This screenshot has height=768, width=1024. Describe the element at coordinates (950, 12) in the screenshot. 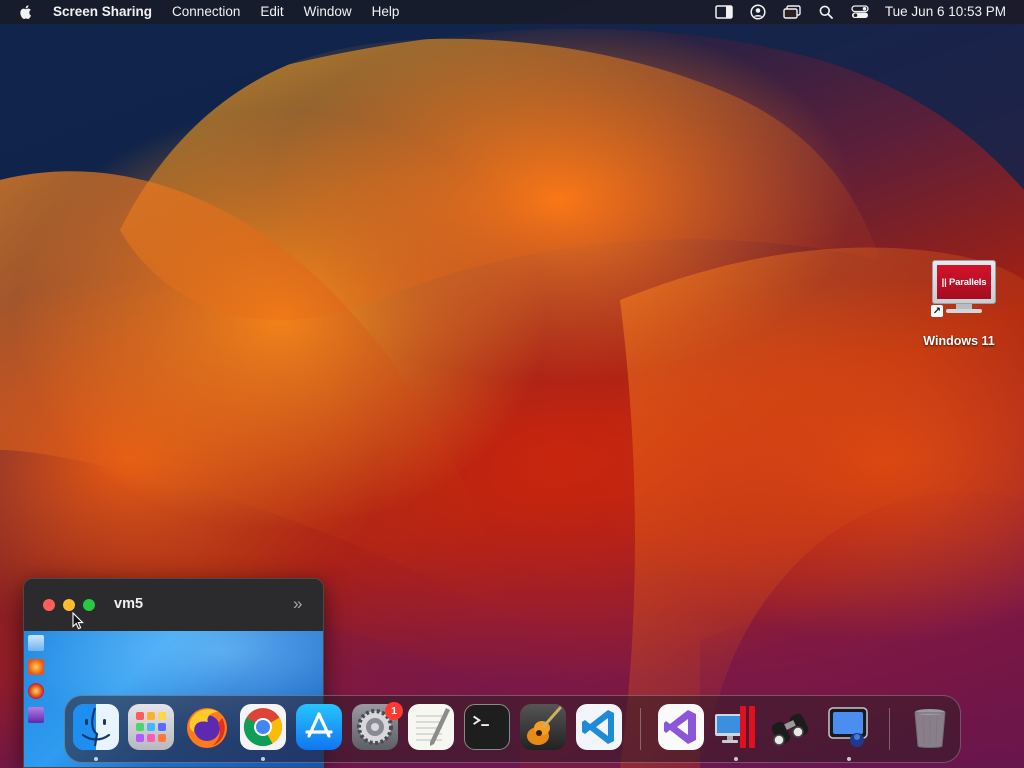

I see `menubar-clock: Tue Jun 6 10:53 PM` at that location.